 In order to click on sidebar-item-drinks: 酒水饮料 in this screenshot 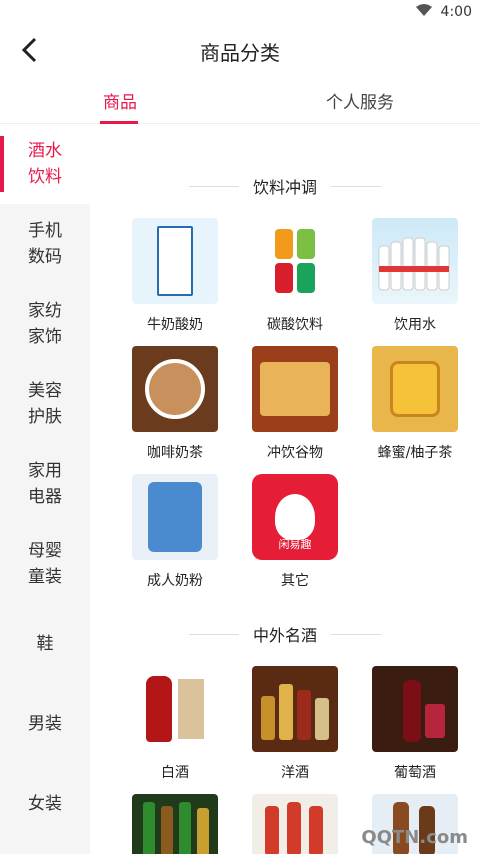, I will do `click(45, 164)`.